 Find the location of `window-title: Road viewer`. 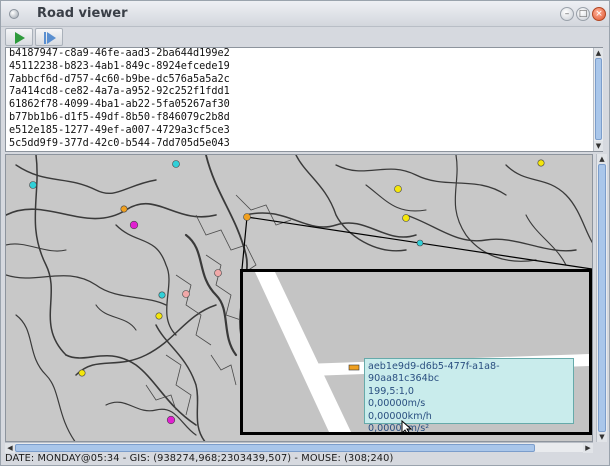

window-title: Road viewer is located at coordinates (82, 13).